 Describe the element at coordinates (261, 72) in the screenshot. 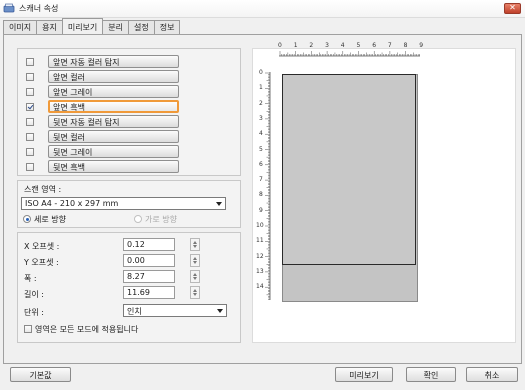

I see `ruler-label-left: 0` at that location.